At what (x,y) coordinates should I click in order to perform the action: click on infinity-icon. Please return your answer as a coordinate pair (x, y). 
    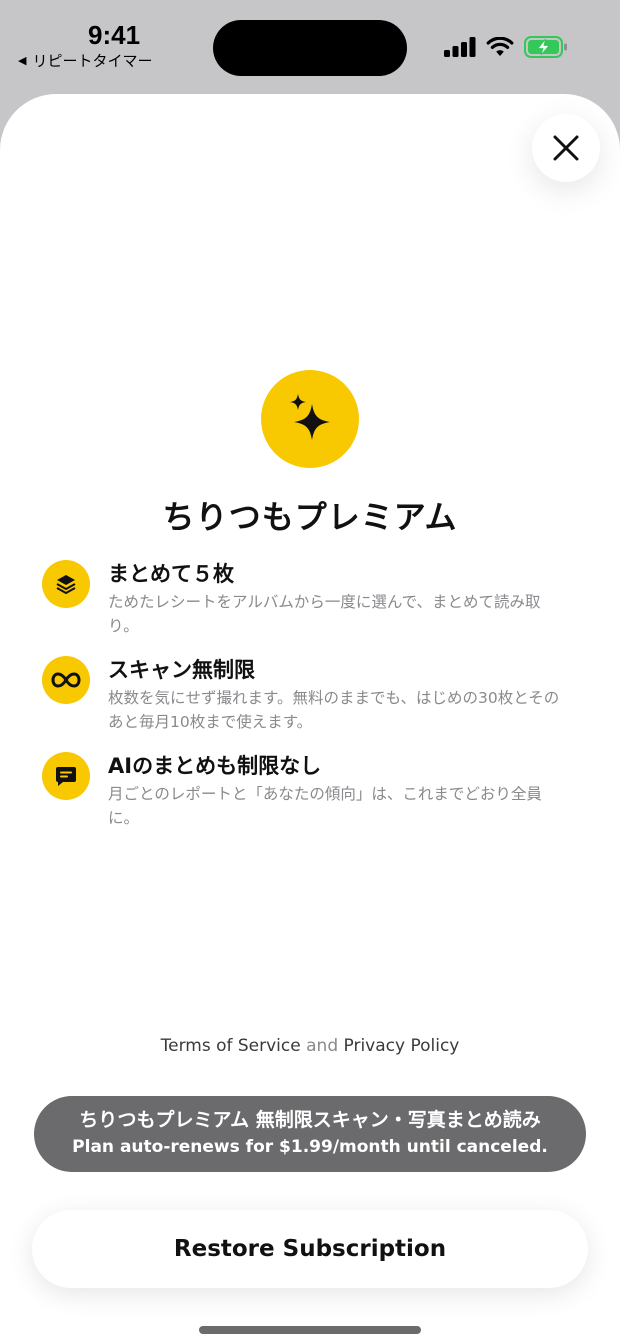
    Looking at the image, I should click on (66, 680).